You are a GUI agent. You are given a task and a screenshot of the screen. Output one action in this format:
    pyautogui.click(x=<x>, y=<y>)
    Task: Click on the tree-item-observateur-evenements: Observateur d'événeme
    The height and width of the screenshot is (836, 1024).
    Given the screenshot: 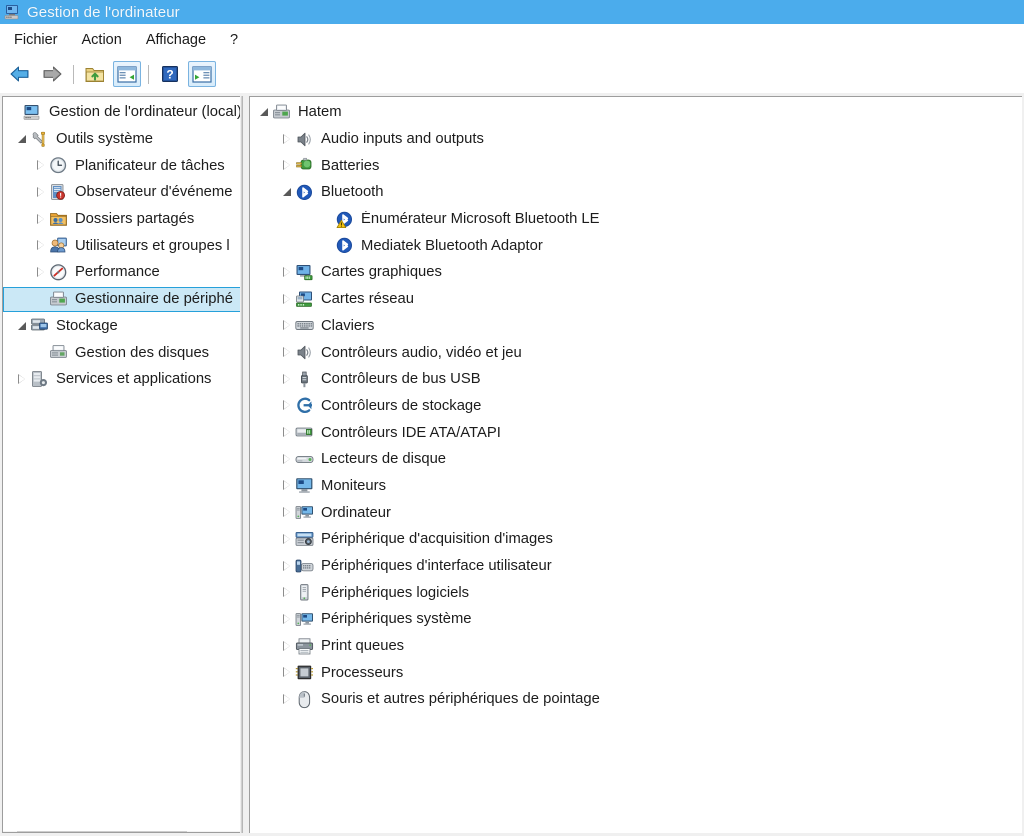 What is the action you would take?
    pyautogui.click(x=122, y=192)
    